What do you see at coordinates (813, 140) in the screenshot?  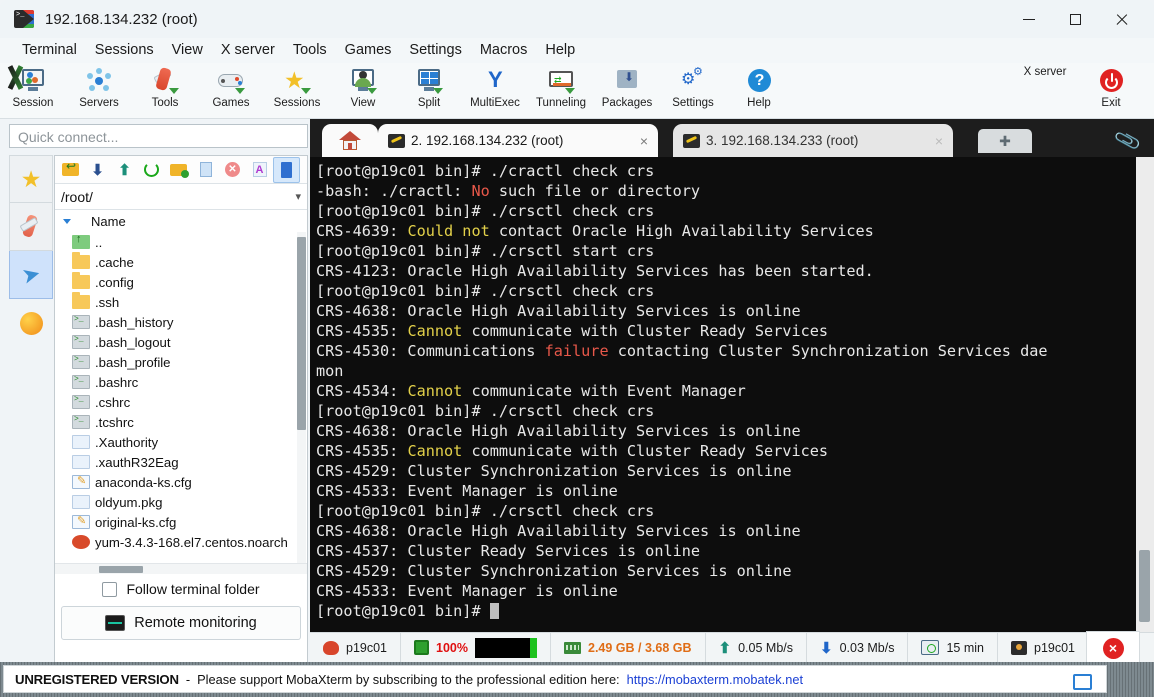 I see `tab-session-3: 3. 192.168.134.233 (root) ×` at bounding box center [813, 140].